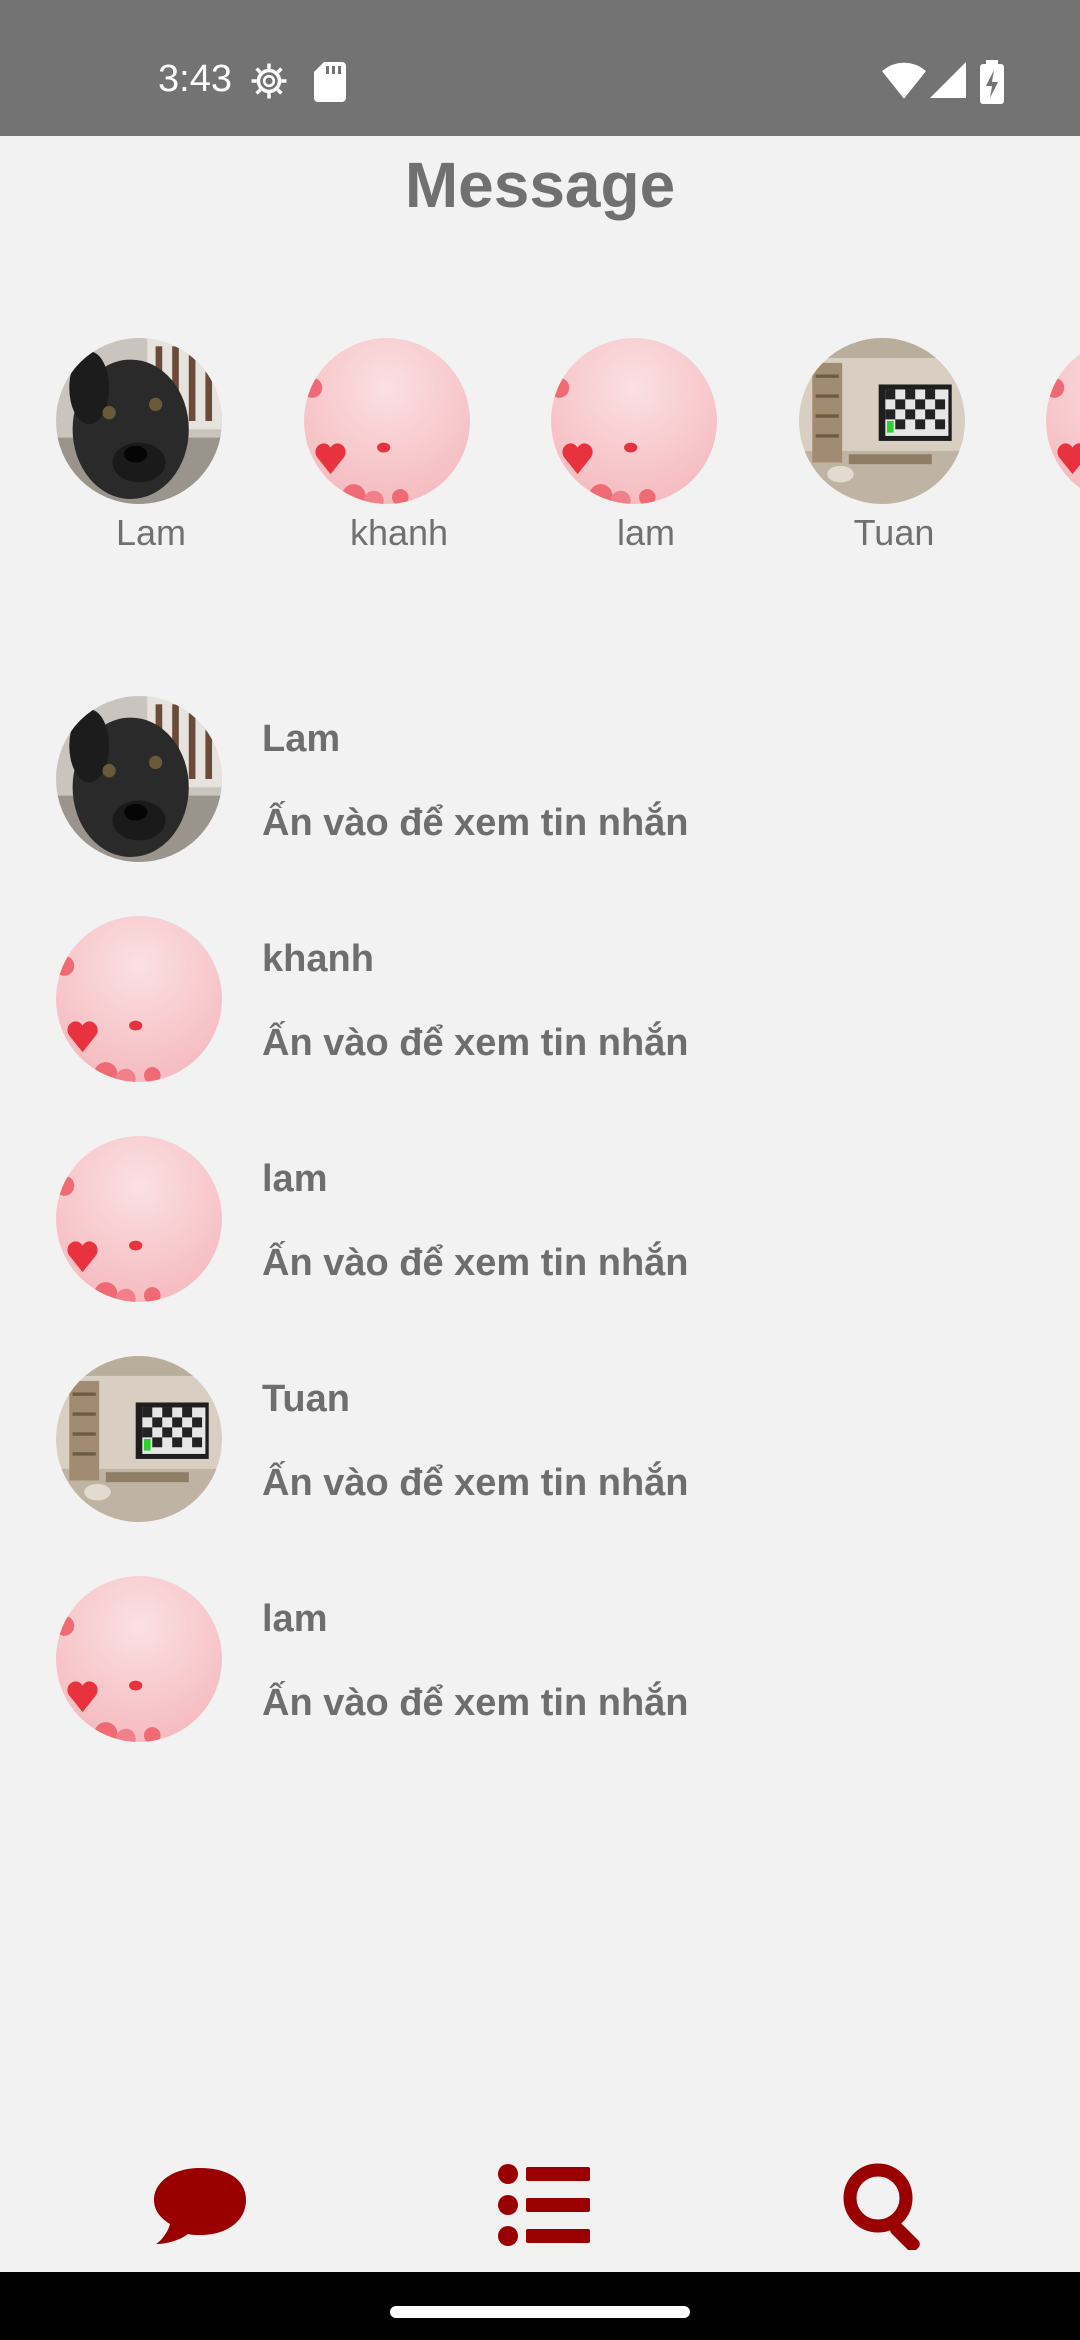 This screenshot has height=2340, width=1080. I want to click on search-icon, so click(886, 2208).